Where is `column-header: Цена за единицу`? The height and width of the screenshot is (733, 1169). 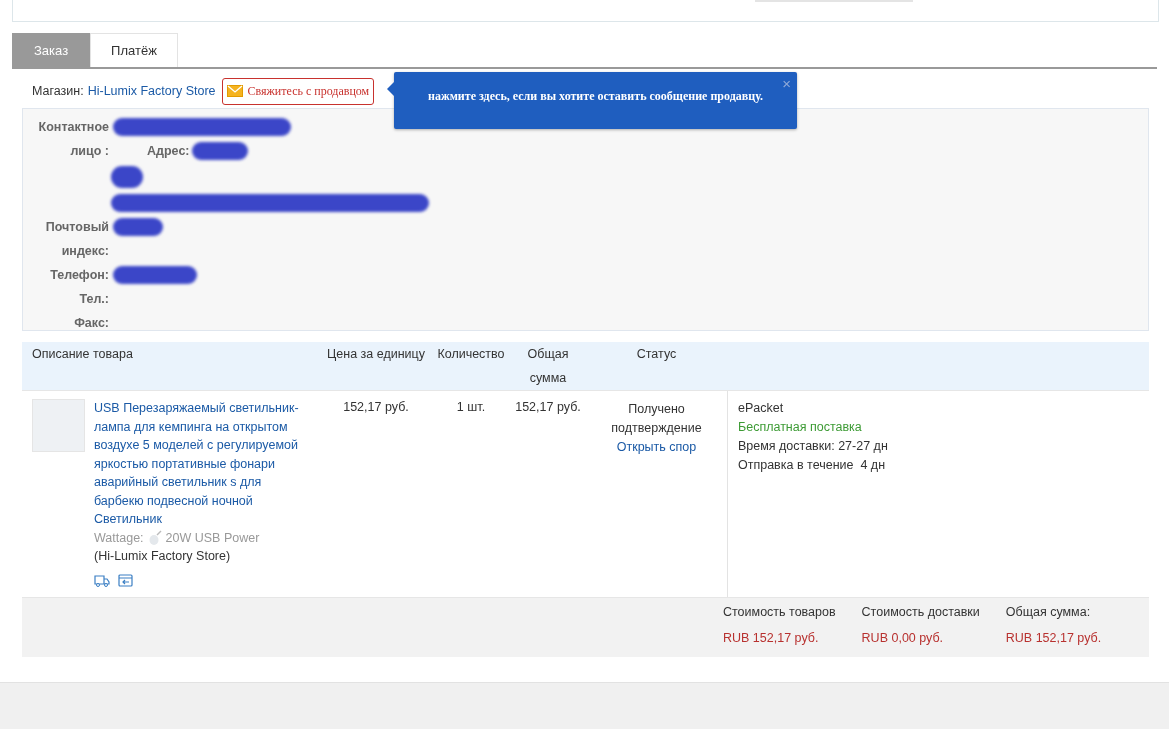
column-header: Цена за единицу is located at coordinates (376, 354).